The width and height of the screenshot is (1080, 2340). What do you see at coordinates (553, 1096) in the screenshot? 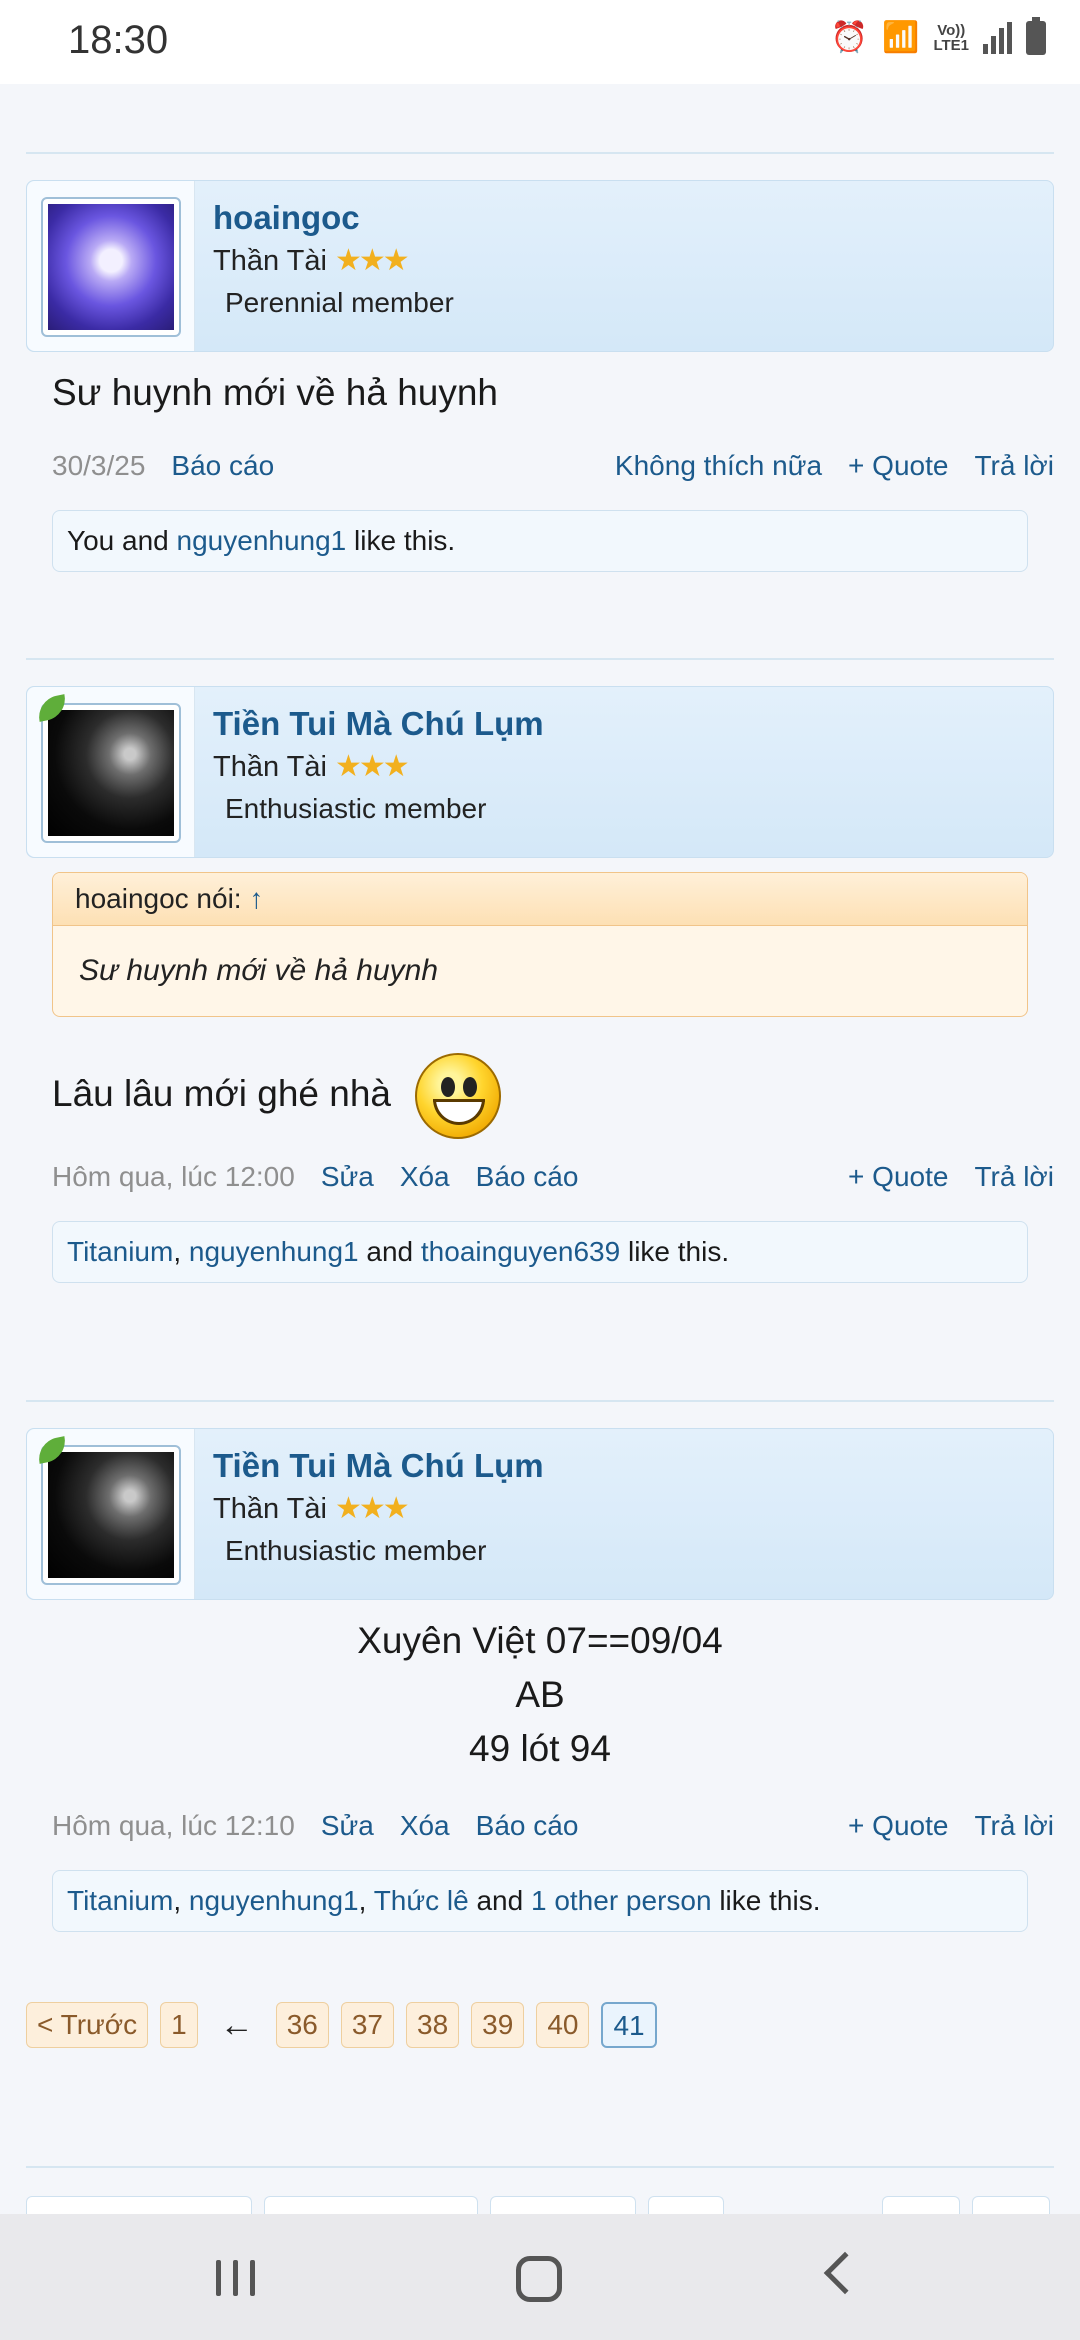
I see `post-message: Lâu lâu mới ghé nhà` at bounding box center [553, 1096].